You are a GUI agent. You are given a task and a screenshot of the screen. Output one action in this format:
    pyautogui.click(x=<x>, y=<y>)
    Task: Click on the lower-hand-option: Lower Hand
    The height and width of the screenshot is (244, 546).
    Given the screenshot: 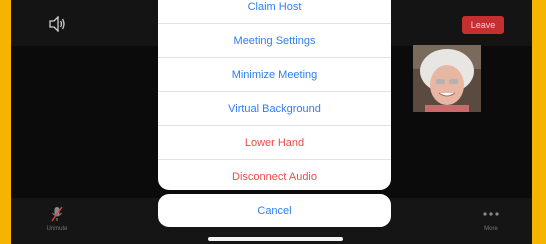 What is the action you would take?
    pyautogui.click(x=274, y=143)
    